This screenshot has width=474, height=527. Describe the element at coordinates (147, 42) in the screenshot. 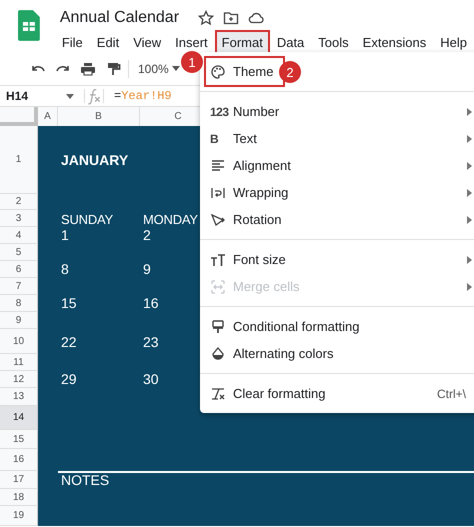

I see `menu-item: View` at that location.